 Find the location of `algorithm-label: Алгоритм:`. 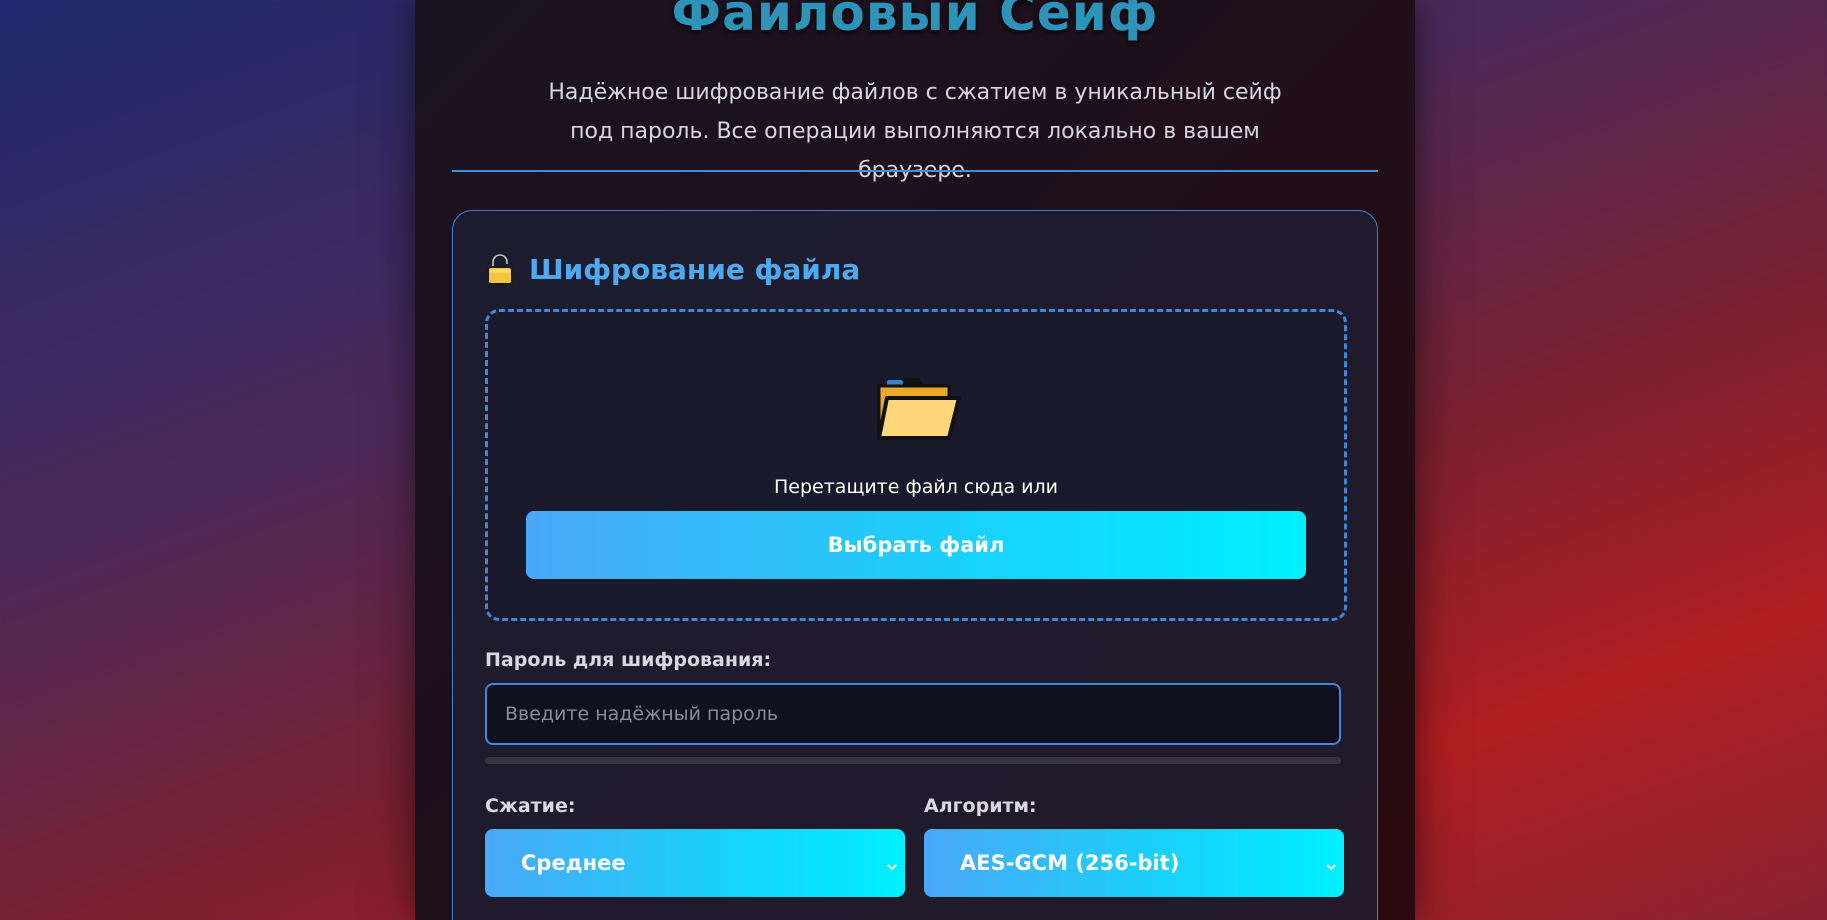

algorithm-label: Алгоритм: is located at coordinates (980, 806).